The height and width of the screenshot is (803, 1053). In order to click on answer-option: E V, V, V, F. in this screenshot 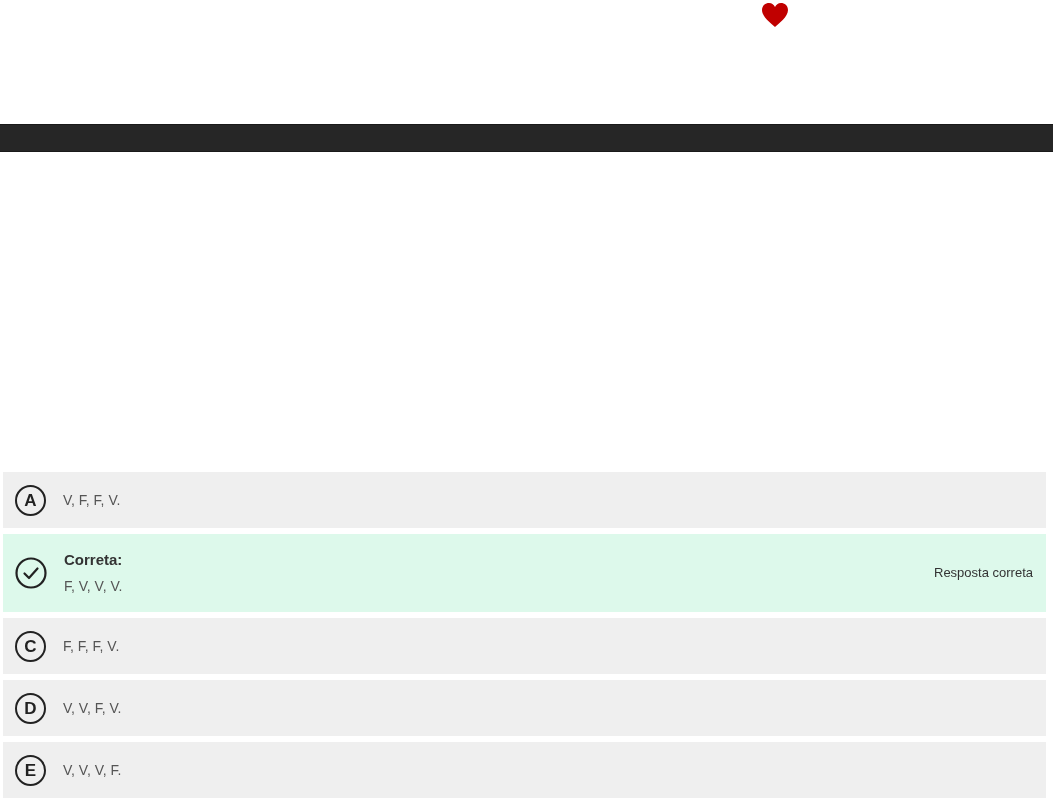, I will do `click(524, 770)`.